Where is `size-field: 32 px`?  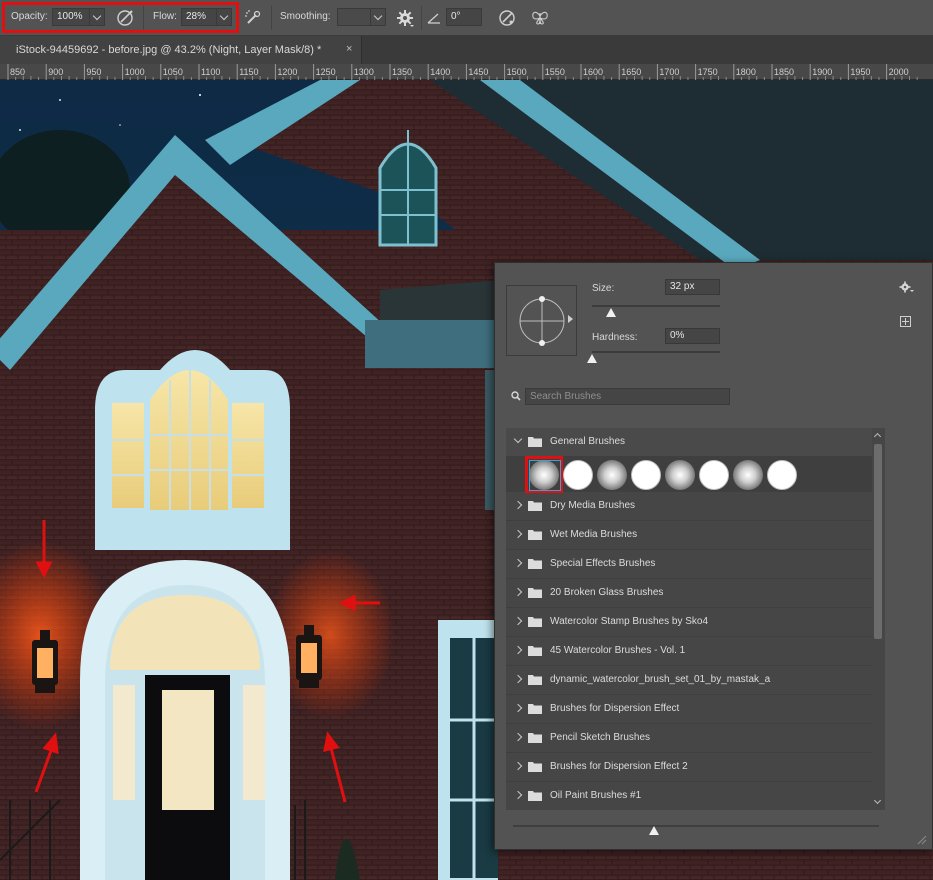 size-field: 32 px is located at coordinates (692, 287).